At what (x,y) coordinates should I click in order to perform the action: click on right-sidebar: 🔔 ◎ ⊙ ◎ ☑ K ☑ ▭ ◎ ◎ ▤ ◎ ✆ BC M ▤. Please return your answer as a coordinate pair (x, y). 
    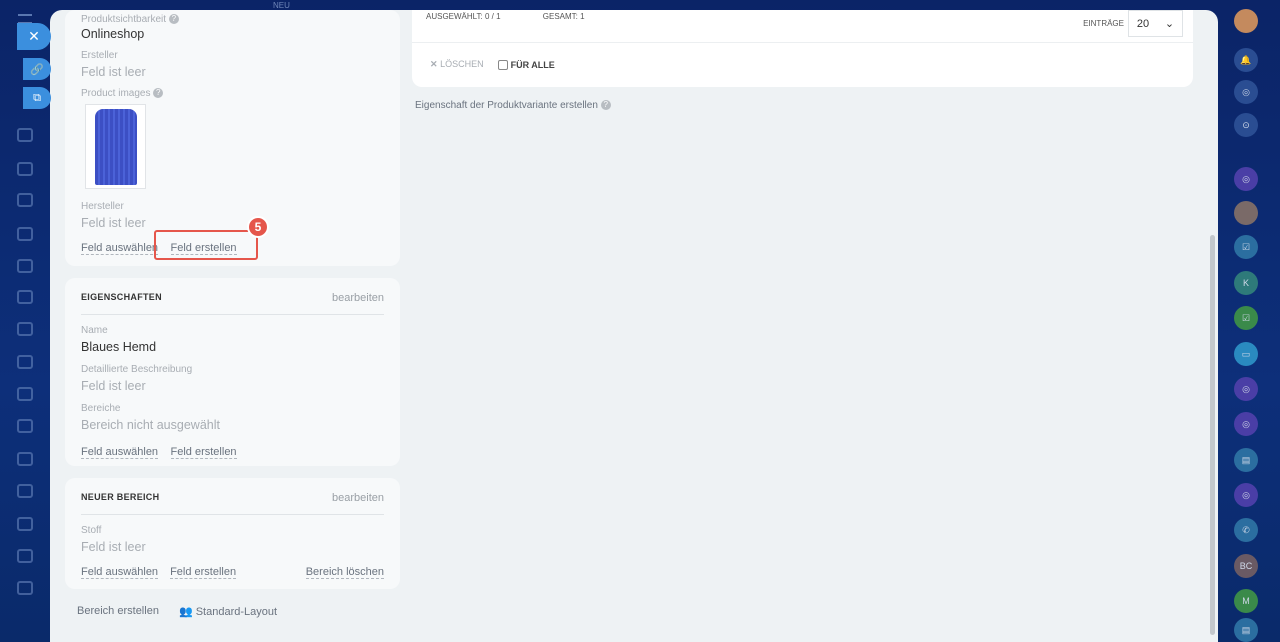
    Looking at the image, I should click on (1249, 321).